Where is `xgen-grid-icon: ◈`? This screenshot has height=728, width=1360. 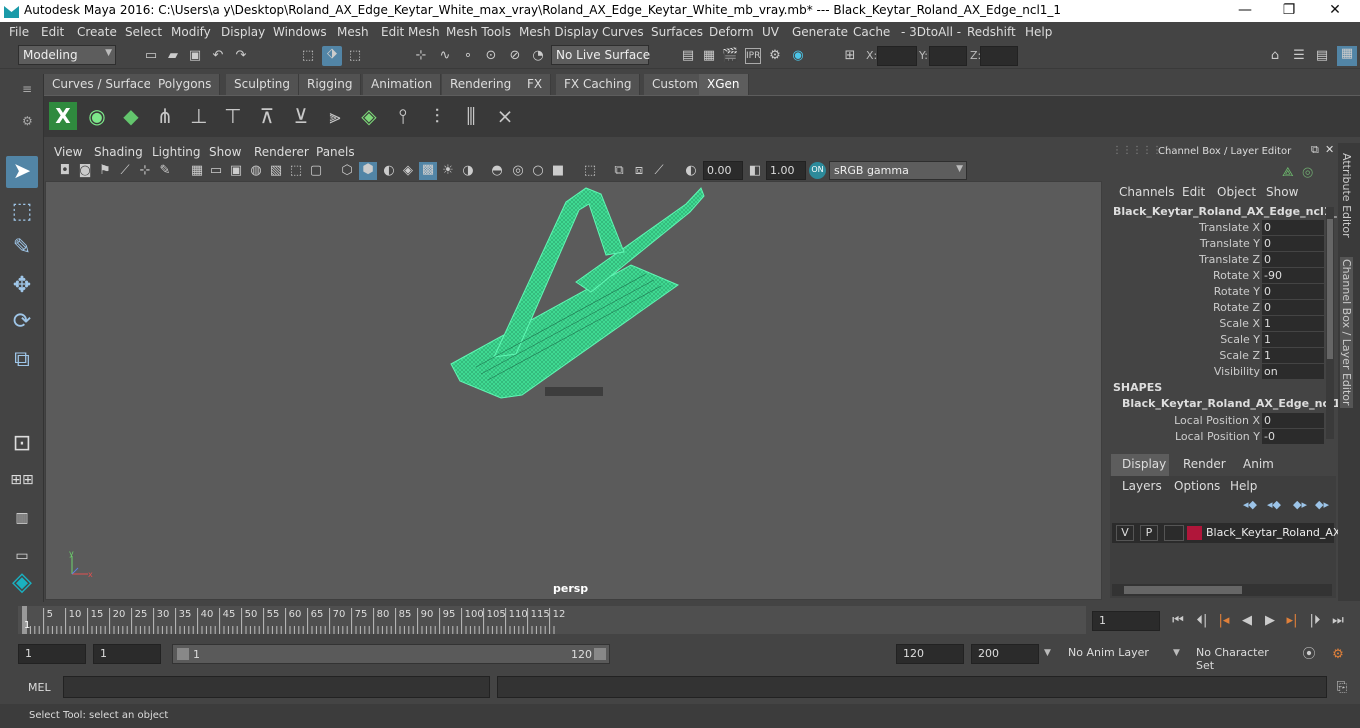 xgen-grid-icon: ◈ is located at coordinates (369, 116).